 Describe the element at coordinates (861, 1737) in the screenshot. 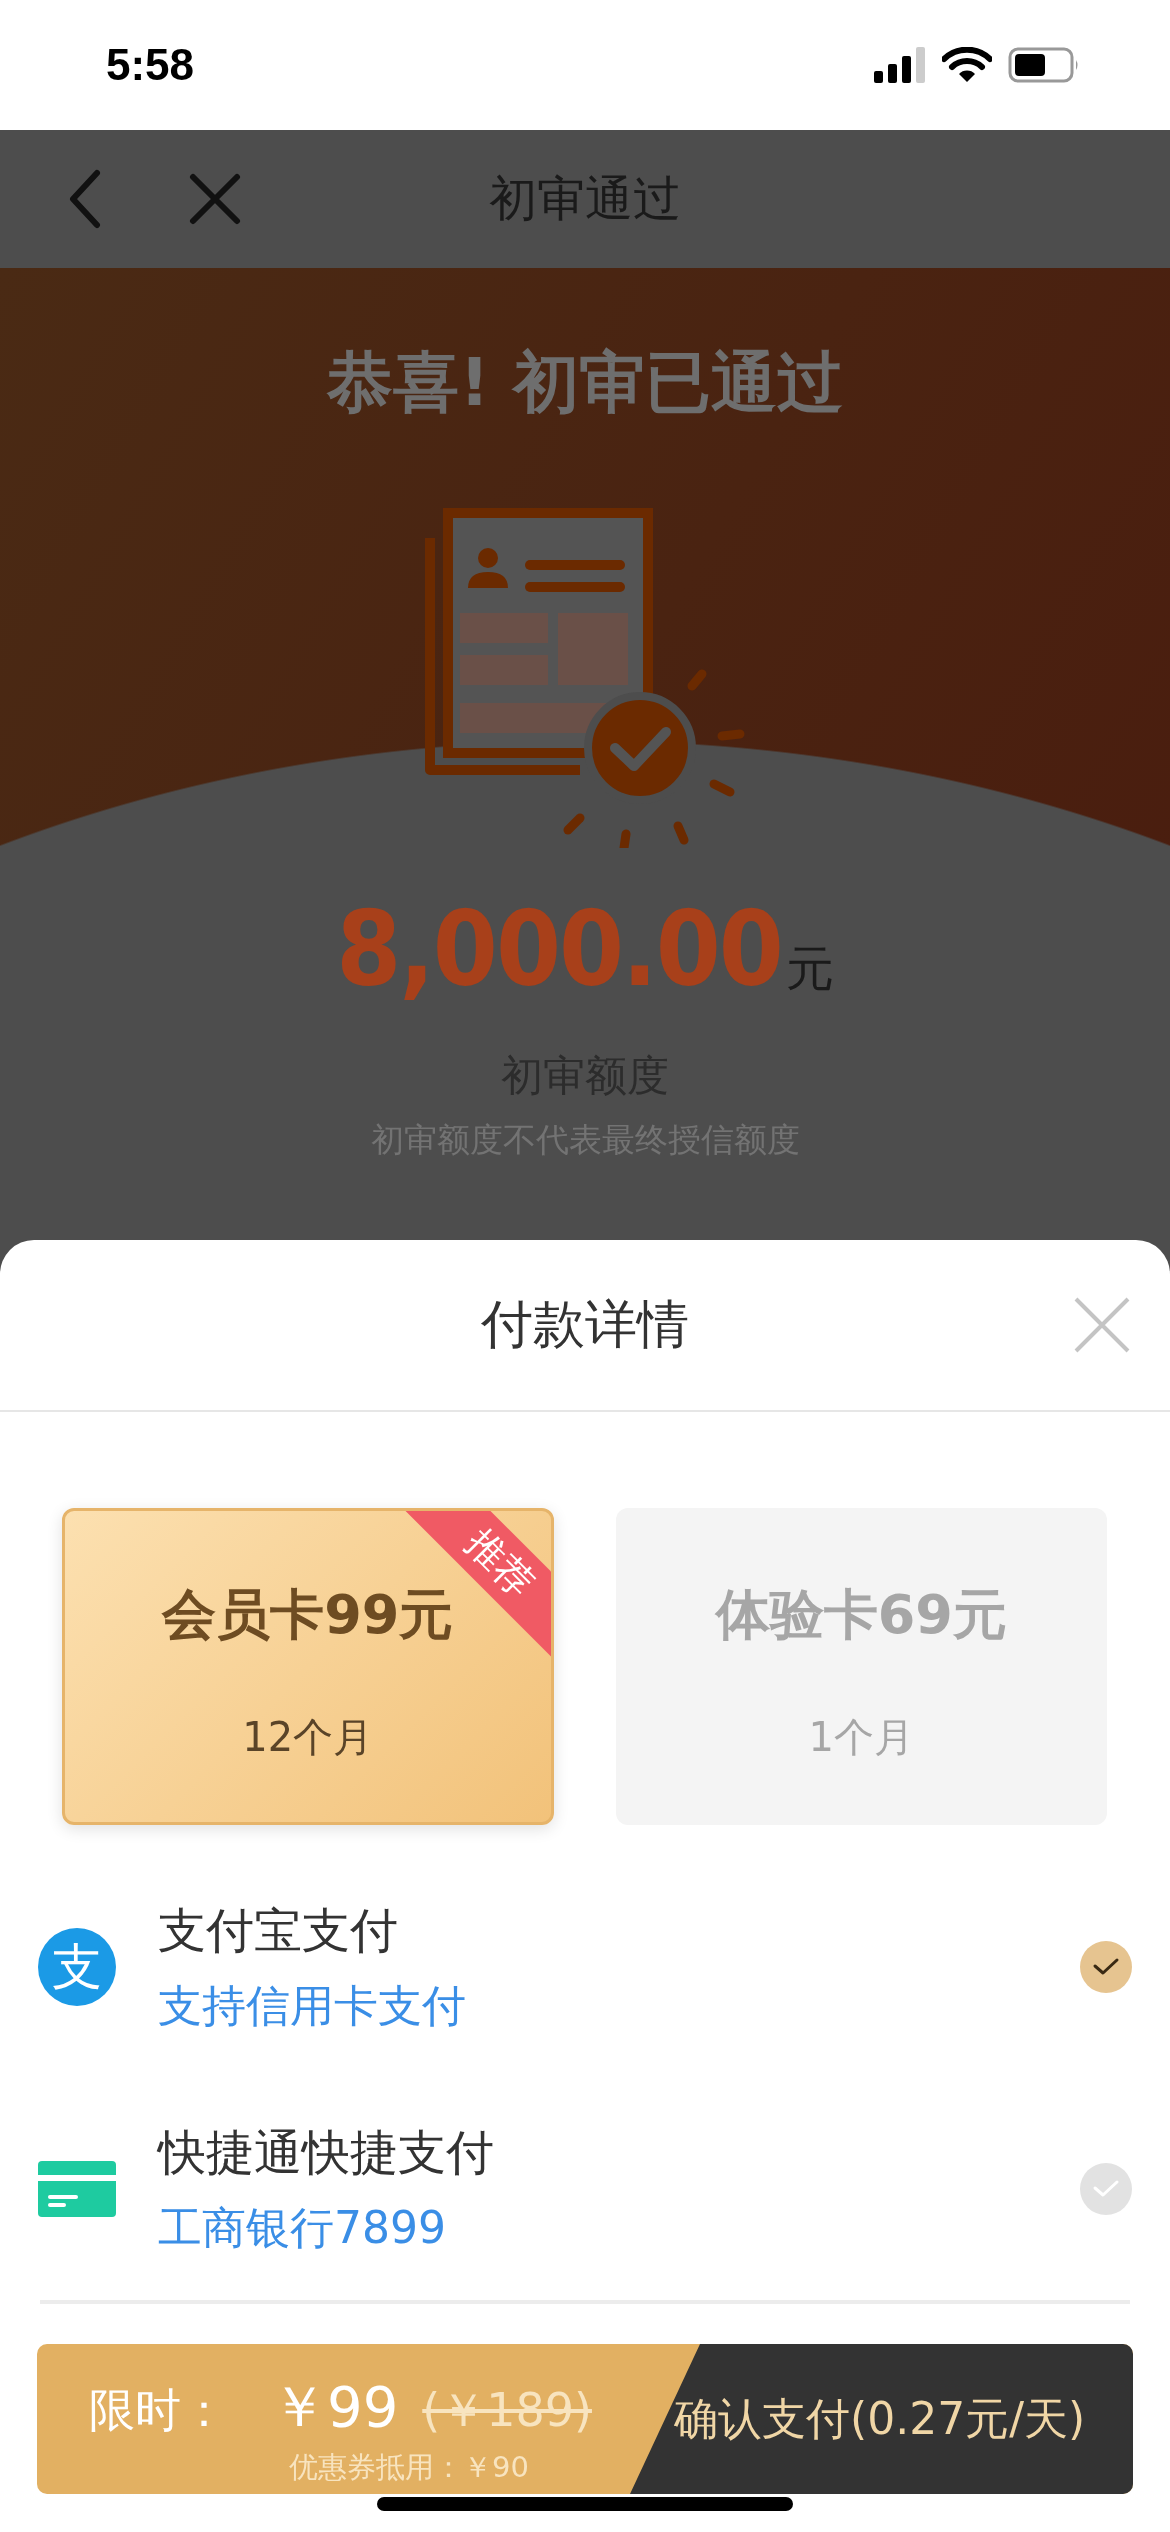

I see `plan-period: 1个月` at that location.